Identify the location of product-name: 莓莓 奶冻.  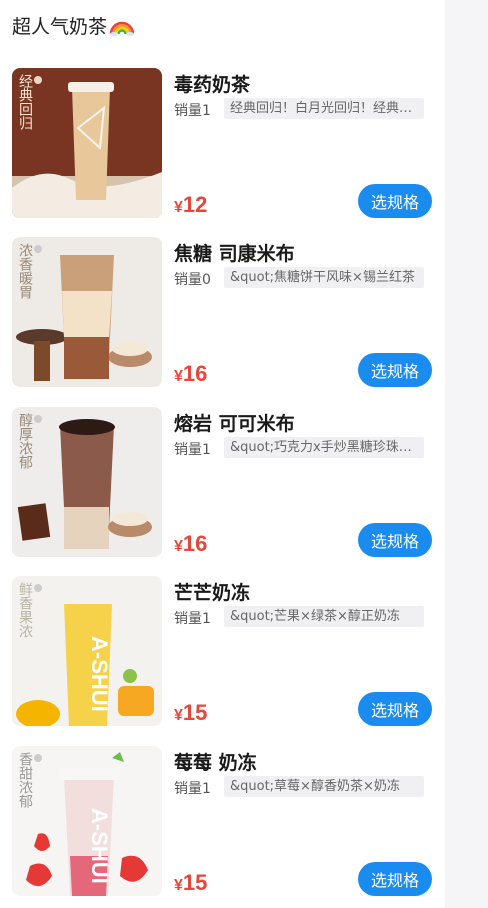
(215, 763).